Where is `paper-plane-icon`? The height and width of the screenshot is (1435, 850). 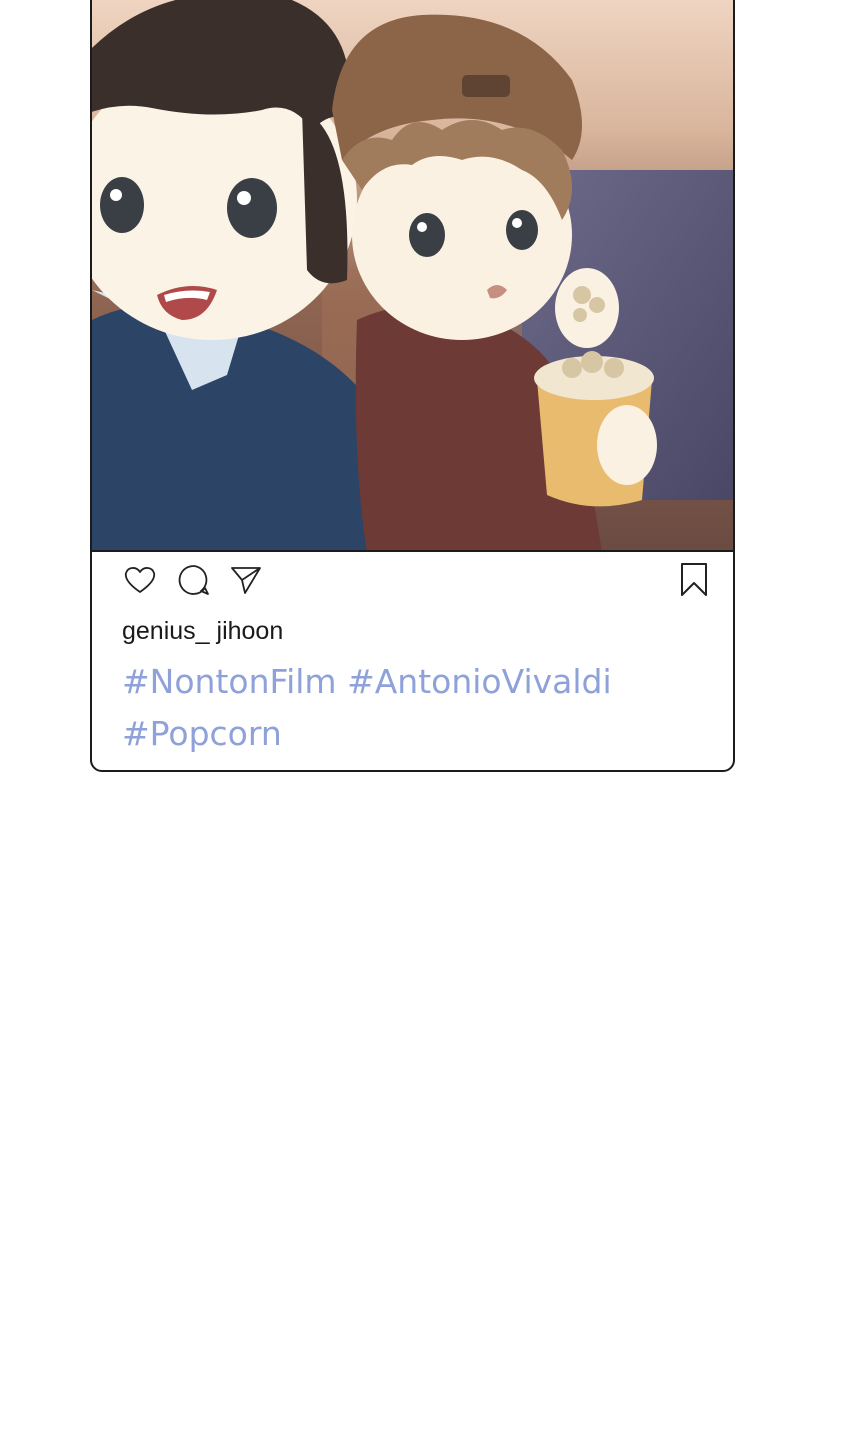
paper-plane-icon is located at coordinates (246, 582).